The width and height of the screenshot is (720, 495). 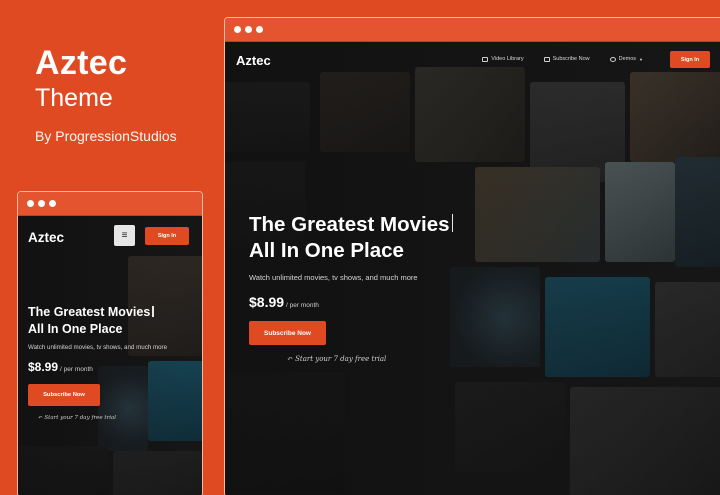 What do you see at coordinates (76, 369) in the screenshot?
I see `mobile-price-unit: / per month` at bounding box center [76, 369].